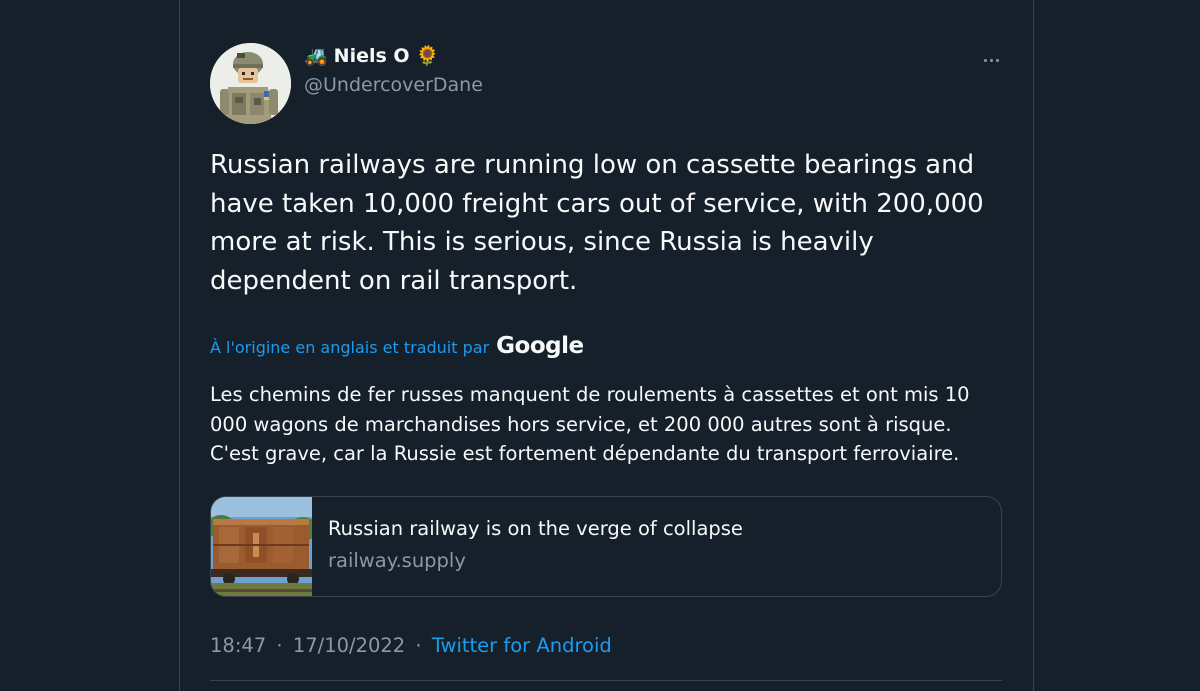  Describe the element at coordinates (393, 85) in the screenshot. I see `author-handle: @UndercoverDane` at that location.